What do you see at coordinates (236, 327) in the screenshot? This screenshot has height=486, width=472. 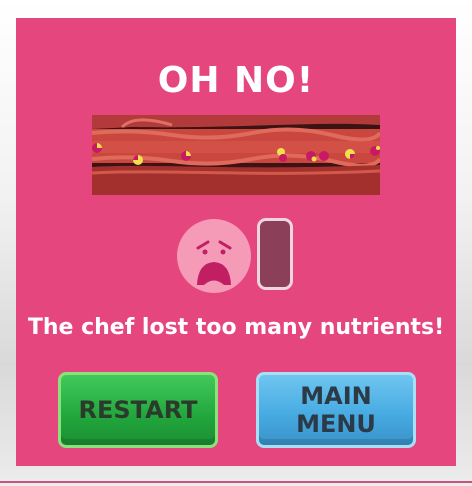 I see `game-over-message: The chef lost too many nutrients!` at bounding box center [236, 327].